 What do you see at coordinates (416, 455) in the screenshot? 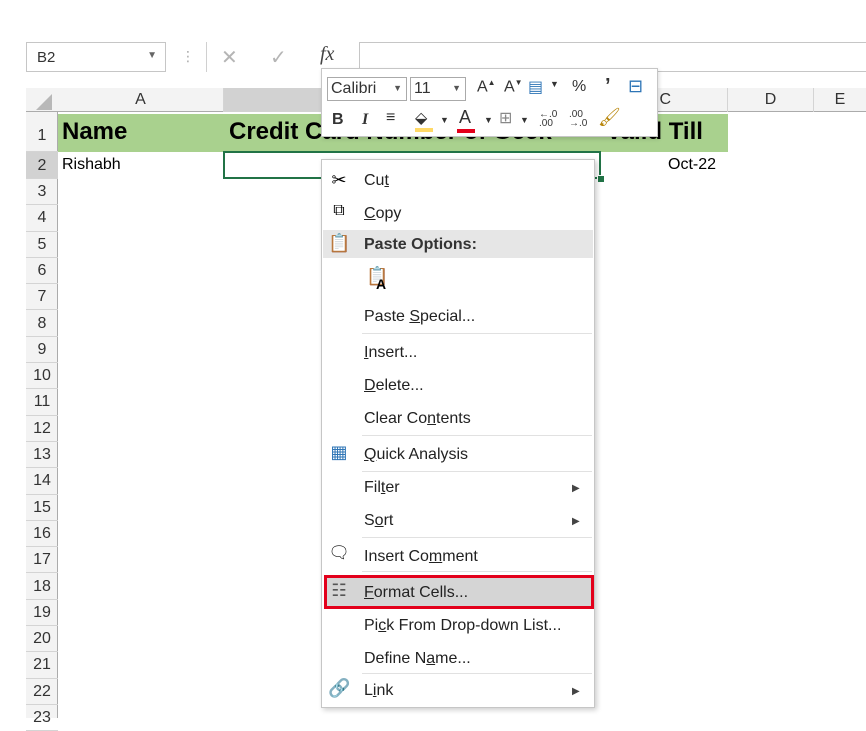
I see `menu-item-quick-analysis: Quick Analysis` at bounding box center [416, 455].